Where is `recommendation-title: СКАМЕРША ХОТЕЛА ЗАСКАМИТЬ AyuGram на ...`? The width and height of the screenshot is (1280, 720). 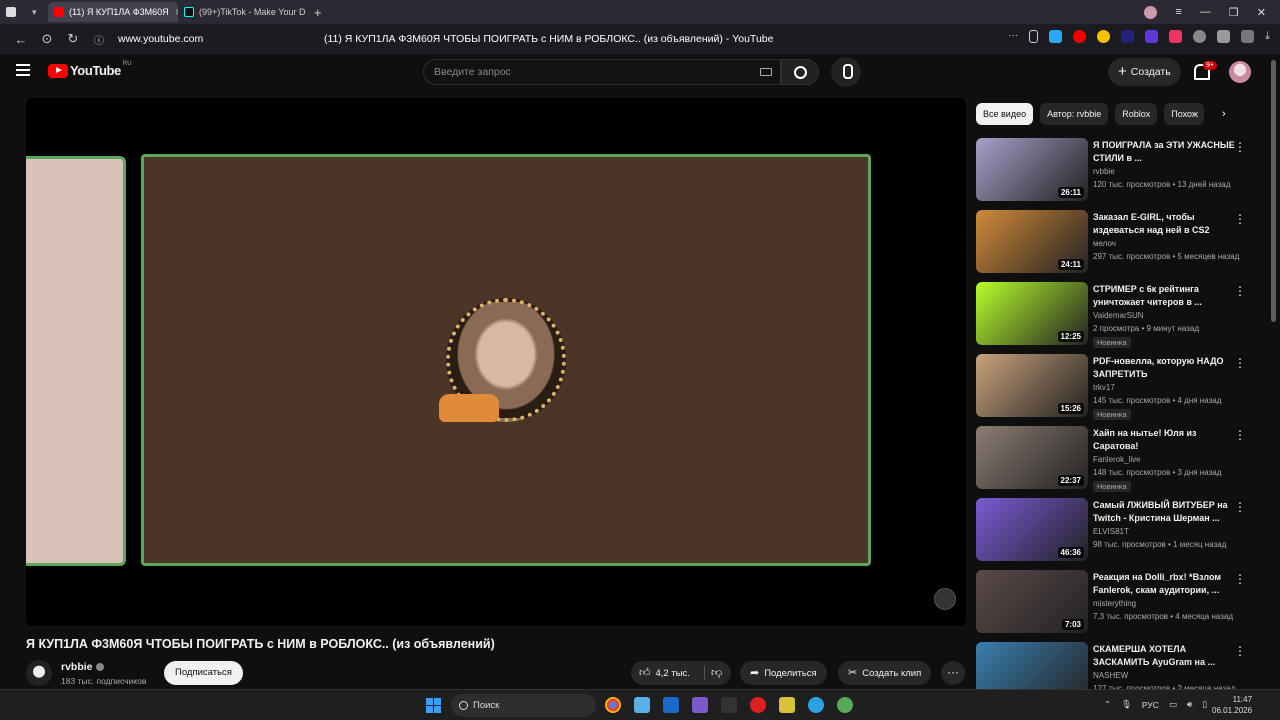 recommendation-title: СКАМЕРША ХОТЕЛА ЗАСКАМИТЬ AyuGram на ... is located at coordinates (1164, 655).